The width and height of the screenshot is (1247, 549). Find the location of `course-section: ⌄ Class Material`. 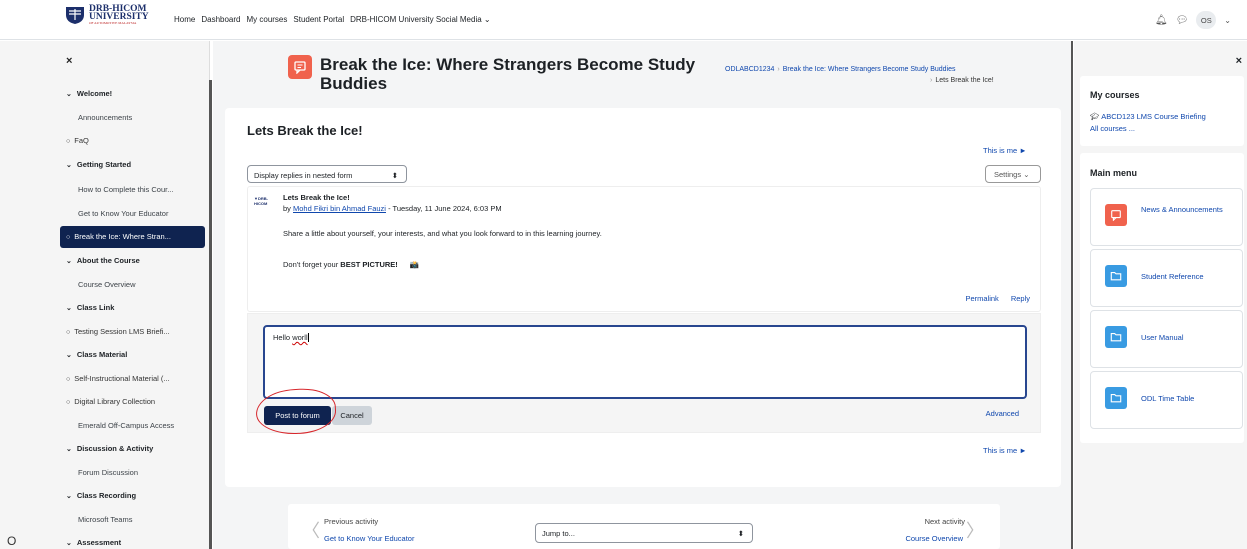

course-section: ⌄ Class Material is located at coordinates (96, 354).